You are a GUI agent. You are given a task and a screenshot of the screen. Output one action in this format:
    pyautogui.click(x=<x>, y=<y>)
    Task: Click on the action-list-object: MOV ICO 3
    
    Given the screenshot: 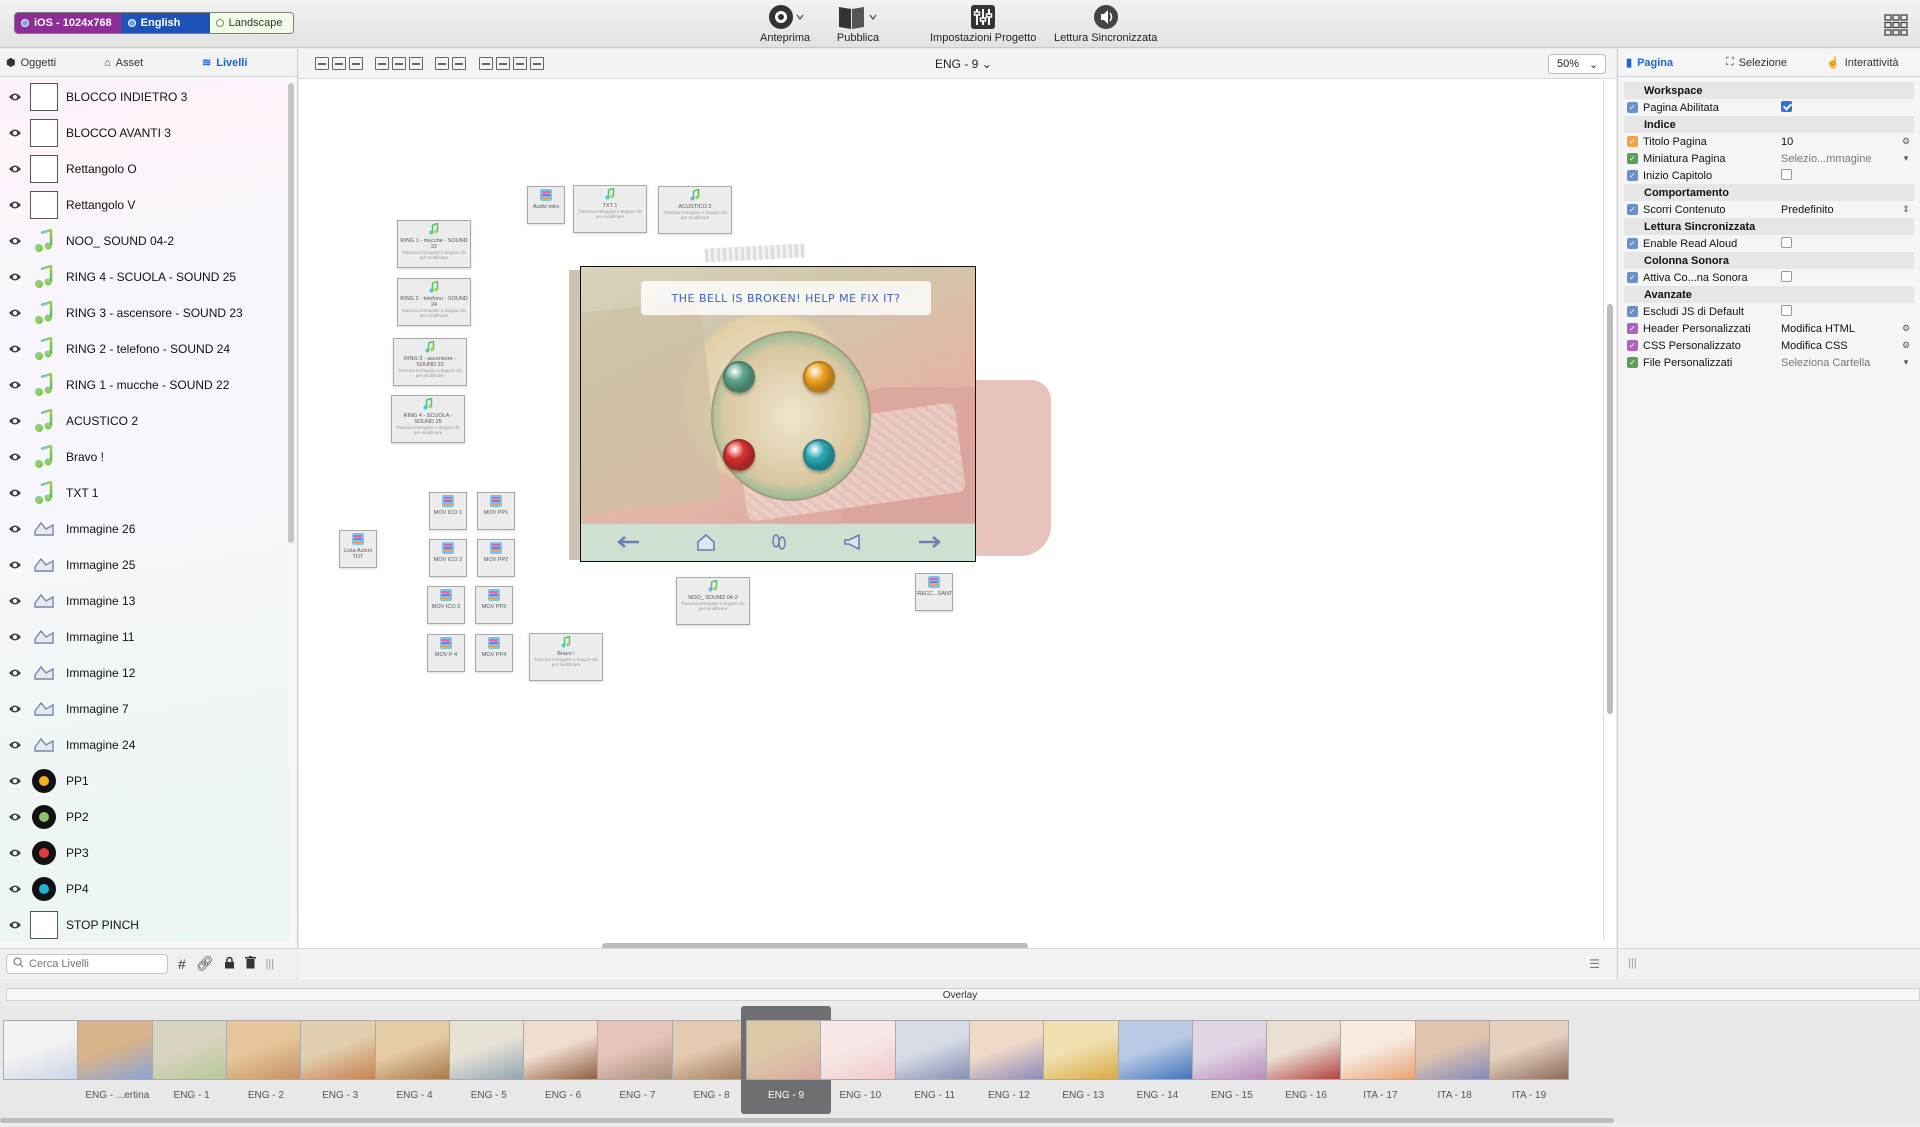 What is the action you would take?
    pyautogui.click(x=446, y=605)
    